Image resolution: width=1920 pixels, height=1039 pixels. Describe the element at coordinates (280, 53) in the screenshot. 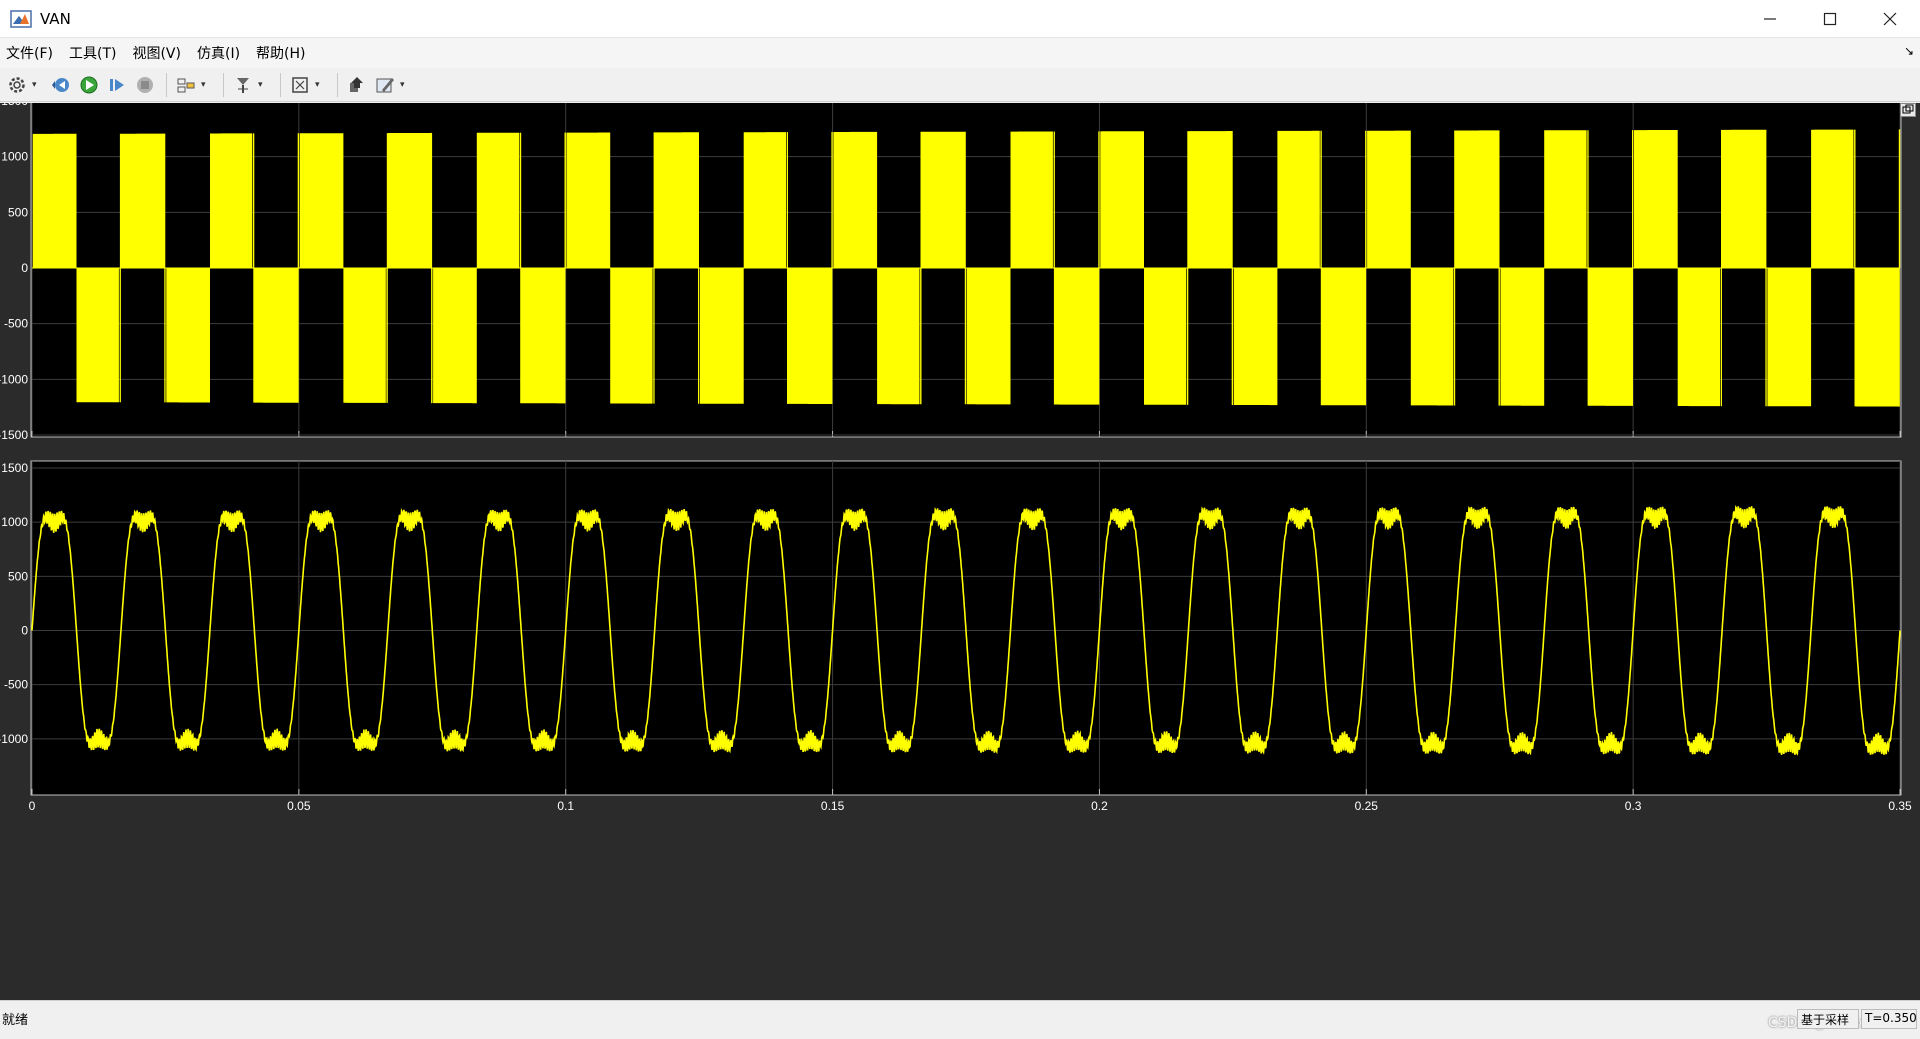

I see `menu-help: 帮助(H)` at that location.